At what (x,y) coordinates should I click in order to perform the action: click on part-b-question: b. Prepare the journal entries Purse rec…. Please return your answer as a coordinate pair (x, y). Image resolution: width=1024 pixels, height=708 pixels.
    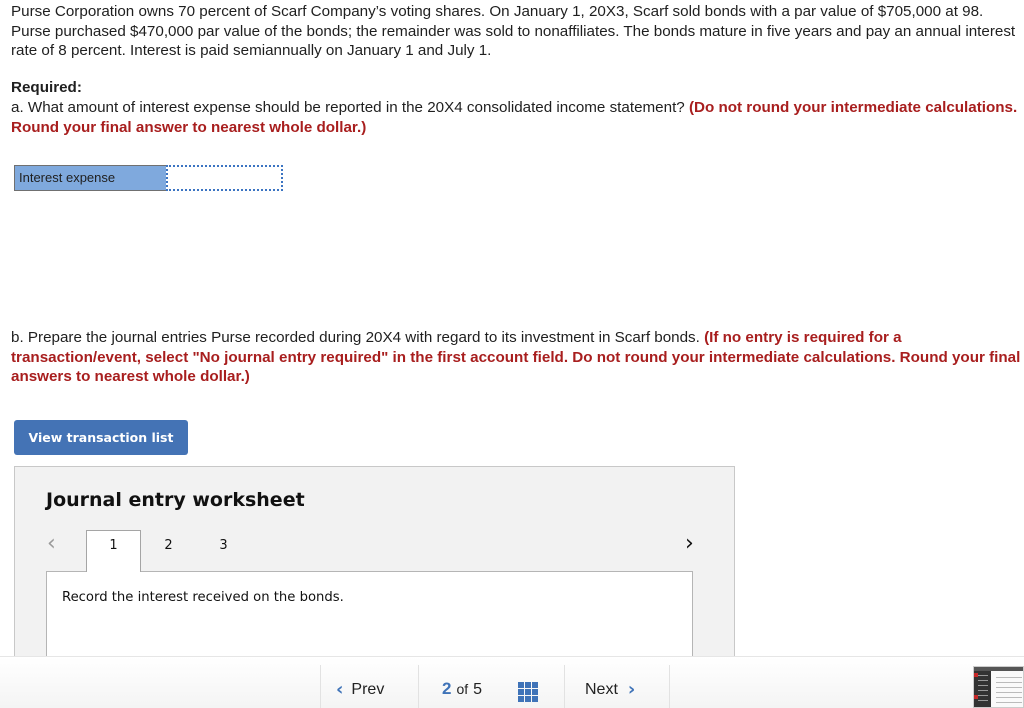
    Looking at the image, I should click on (516, 357).